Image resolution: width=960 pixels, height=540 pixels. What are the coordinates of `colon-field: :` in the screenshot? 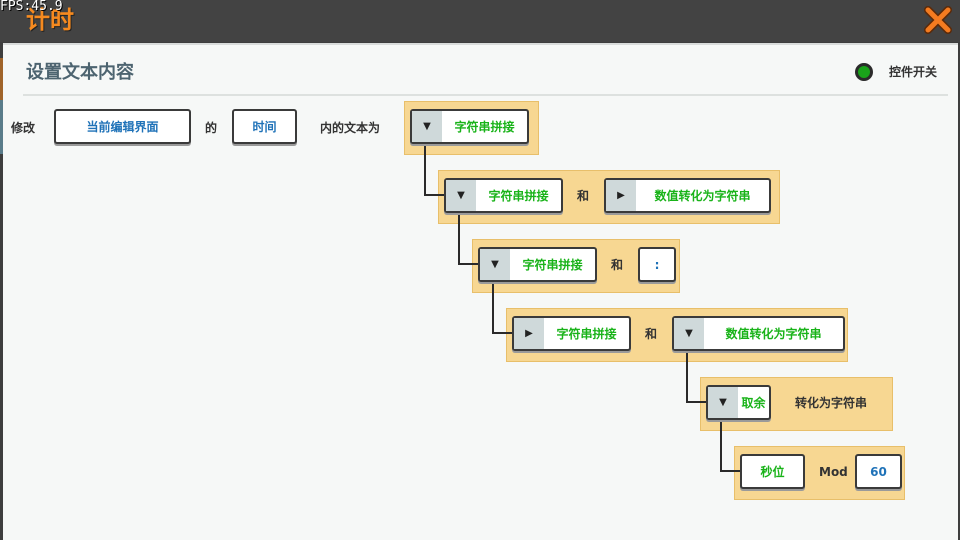 It's located at (657, 264).